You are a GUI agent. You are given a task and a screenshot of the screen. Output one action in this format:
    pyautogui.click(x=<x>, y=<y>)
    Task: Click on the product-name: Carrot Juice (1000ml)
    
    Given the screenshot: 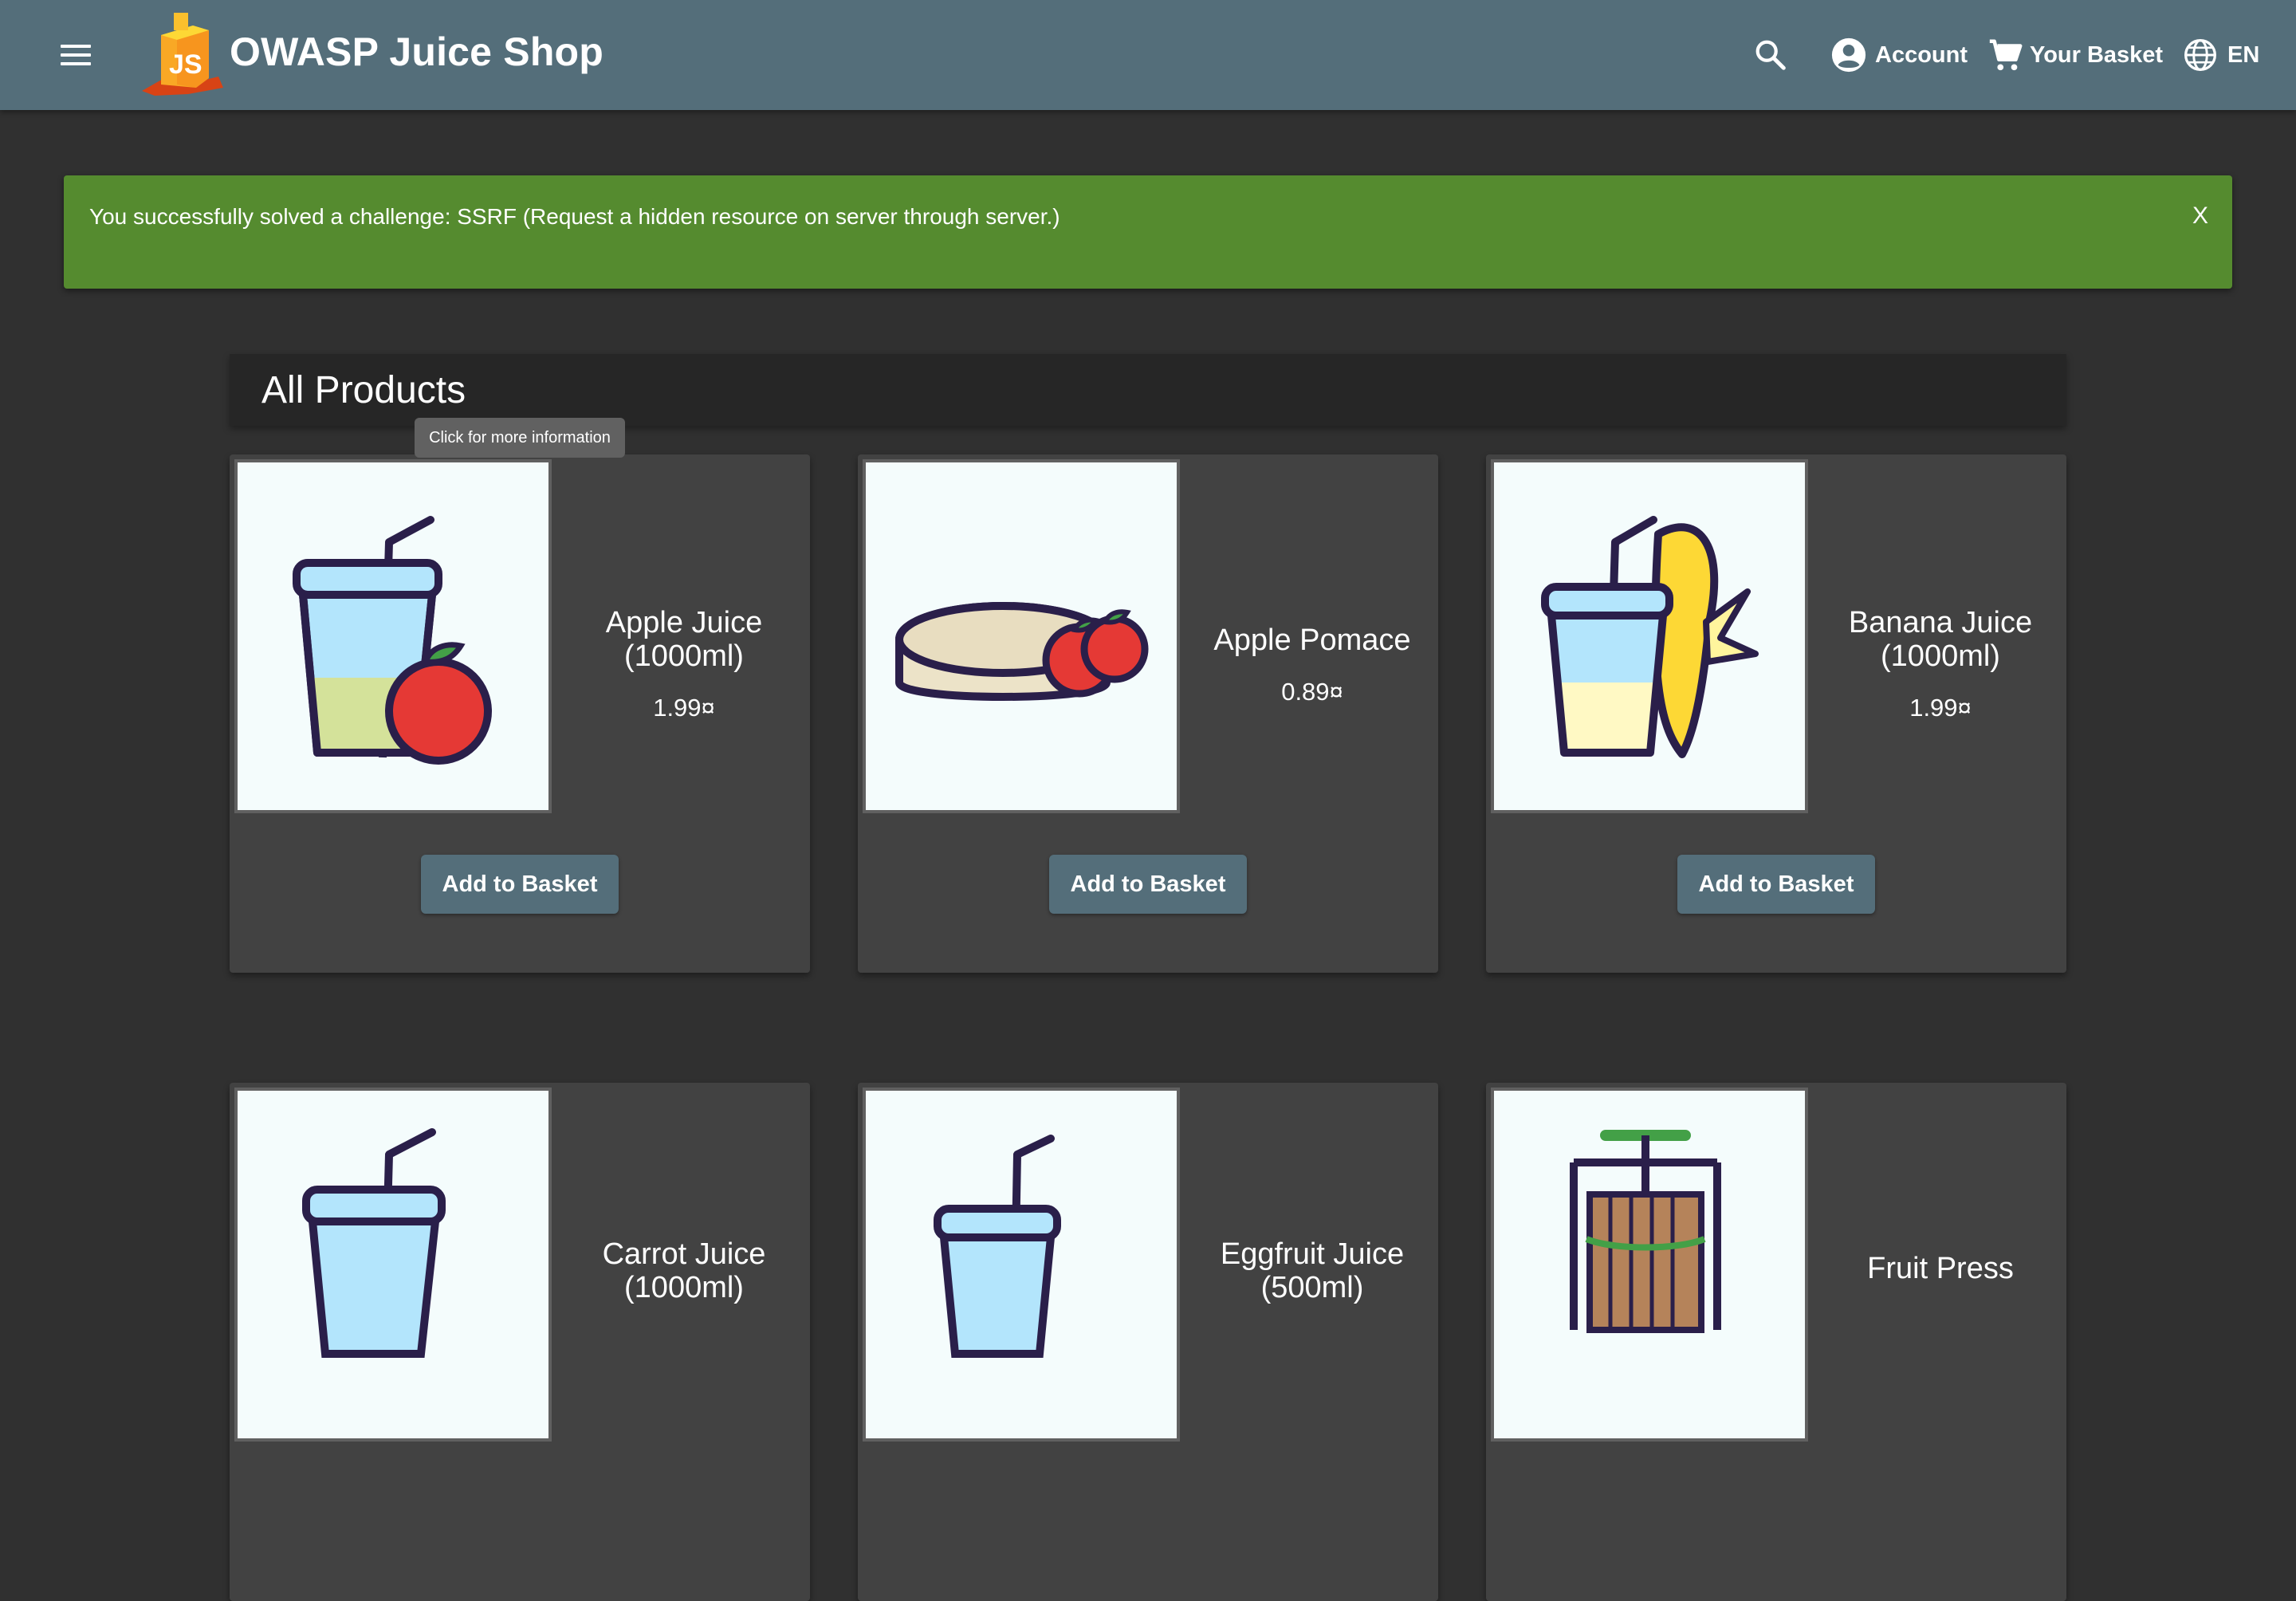 What is the action you would take?
    pyautogui.click(x=684, y=1270)
    